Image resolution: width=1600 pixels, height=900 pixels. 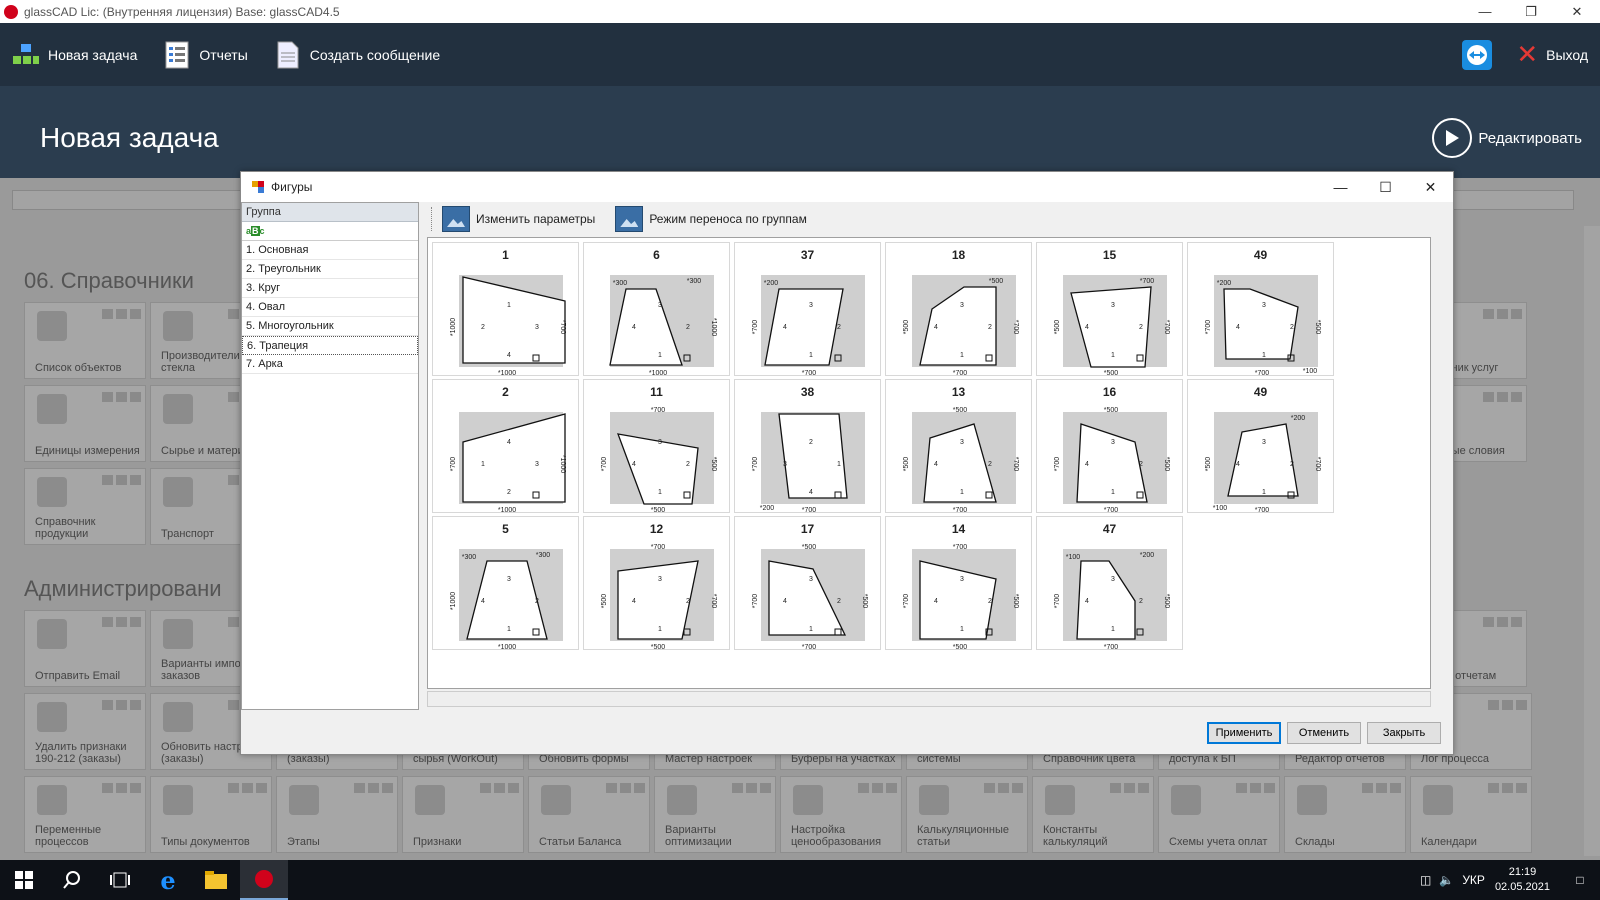 What do you see at coordinates (24, 880) in the screenshot?
I see `windows-start-icon` at bounding box center [24, 880].